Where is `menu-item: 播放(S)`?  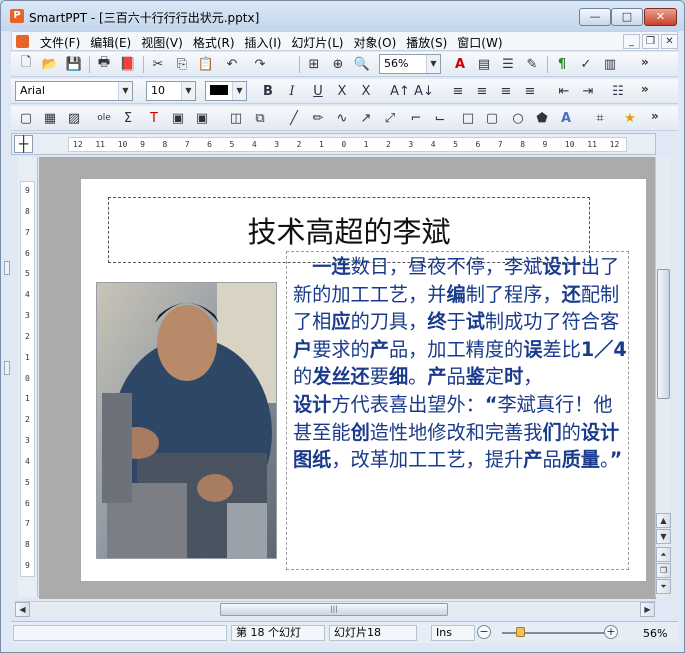
menu-item: 播放(S) is located at coordinates (428, 42).